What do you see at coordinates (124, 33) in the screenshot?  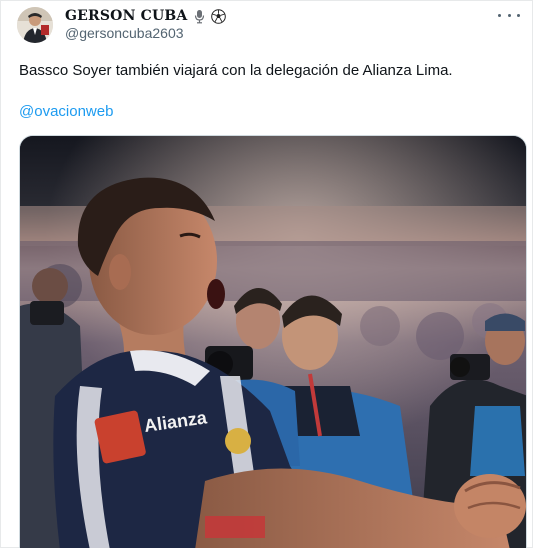 I see `author-handle: @gersoncuba2603` at bounding box center [124, 33].